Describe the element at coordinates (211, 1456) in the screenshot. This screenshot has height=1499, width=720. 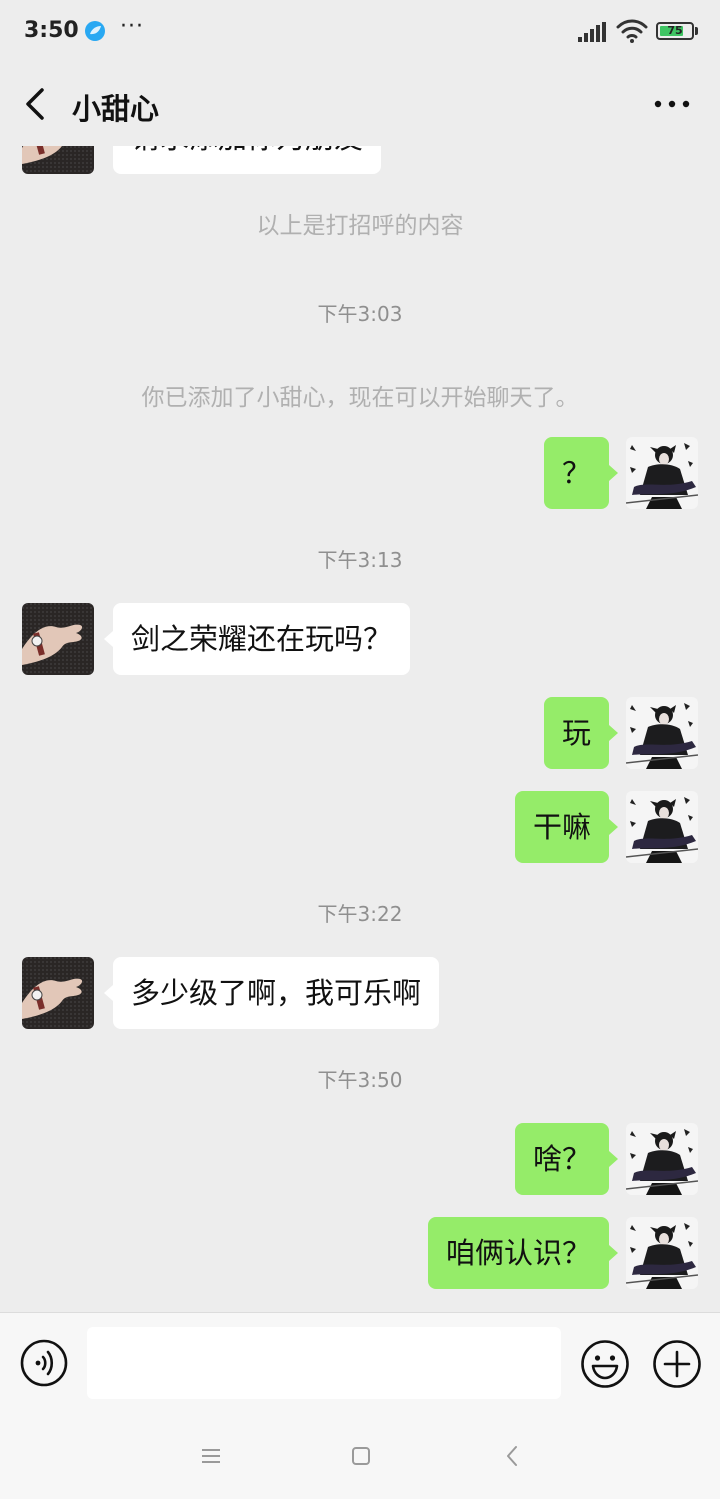
I see `recent-apps-icon` at that location.